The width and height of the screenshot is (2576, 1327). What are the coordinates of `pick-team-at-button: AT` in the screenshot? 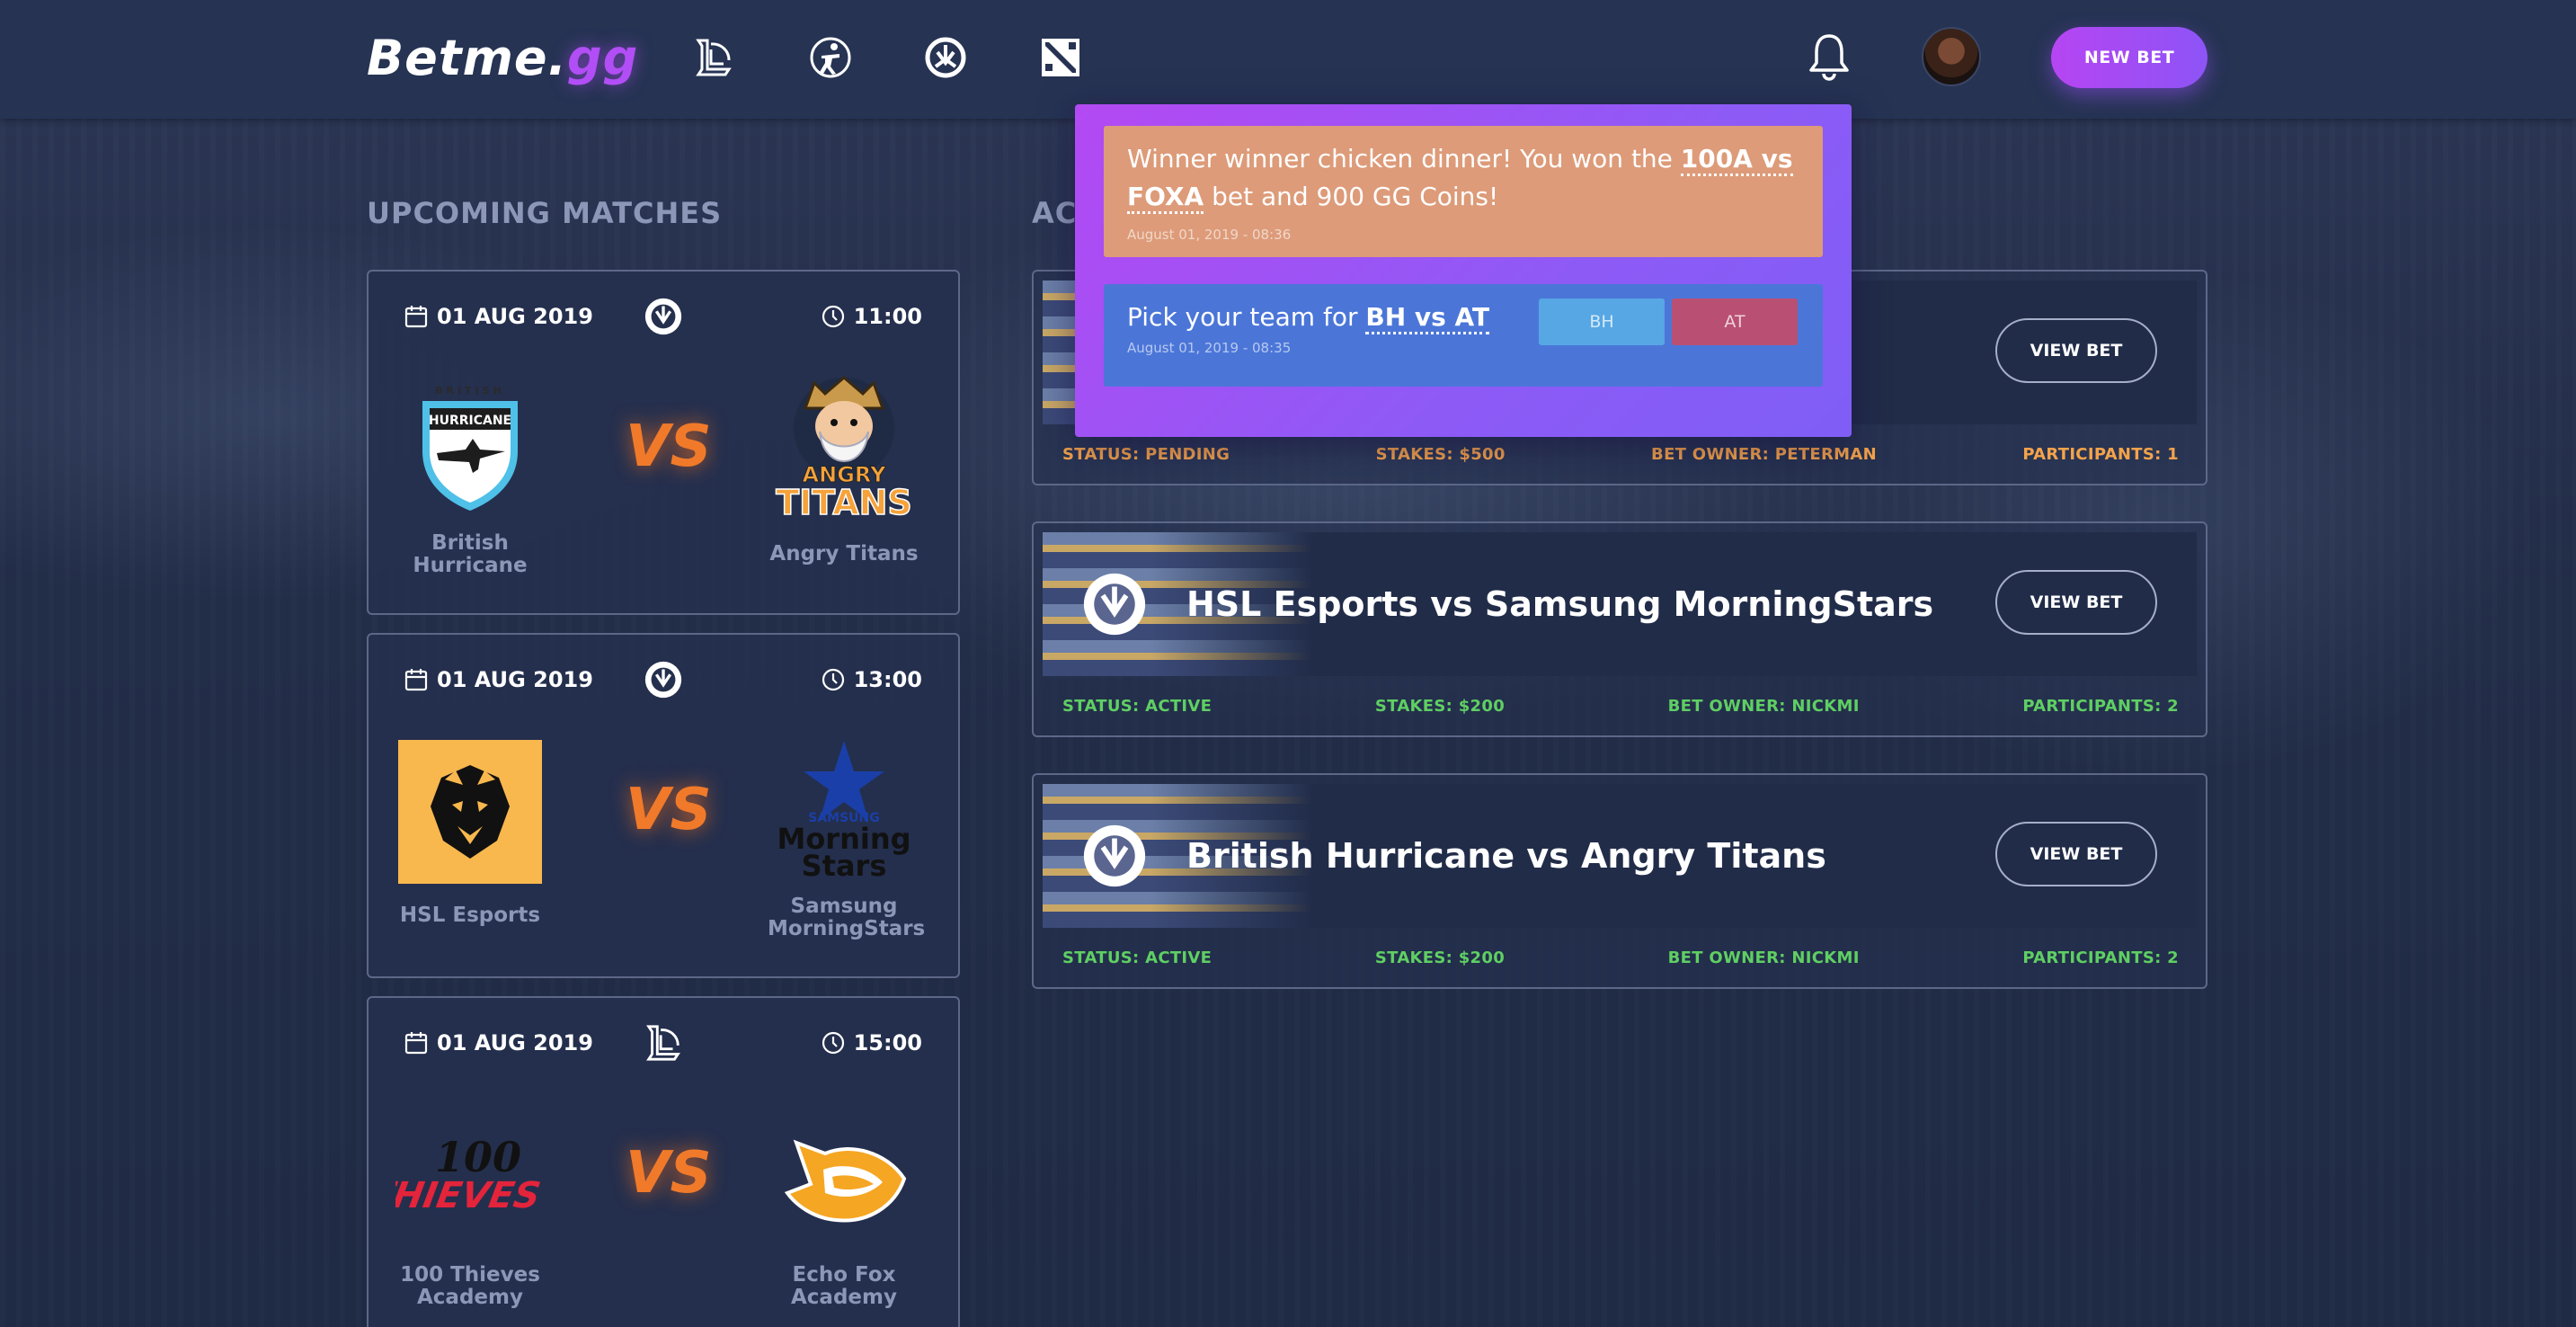 It's located at (1735, 321).